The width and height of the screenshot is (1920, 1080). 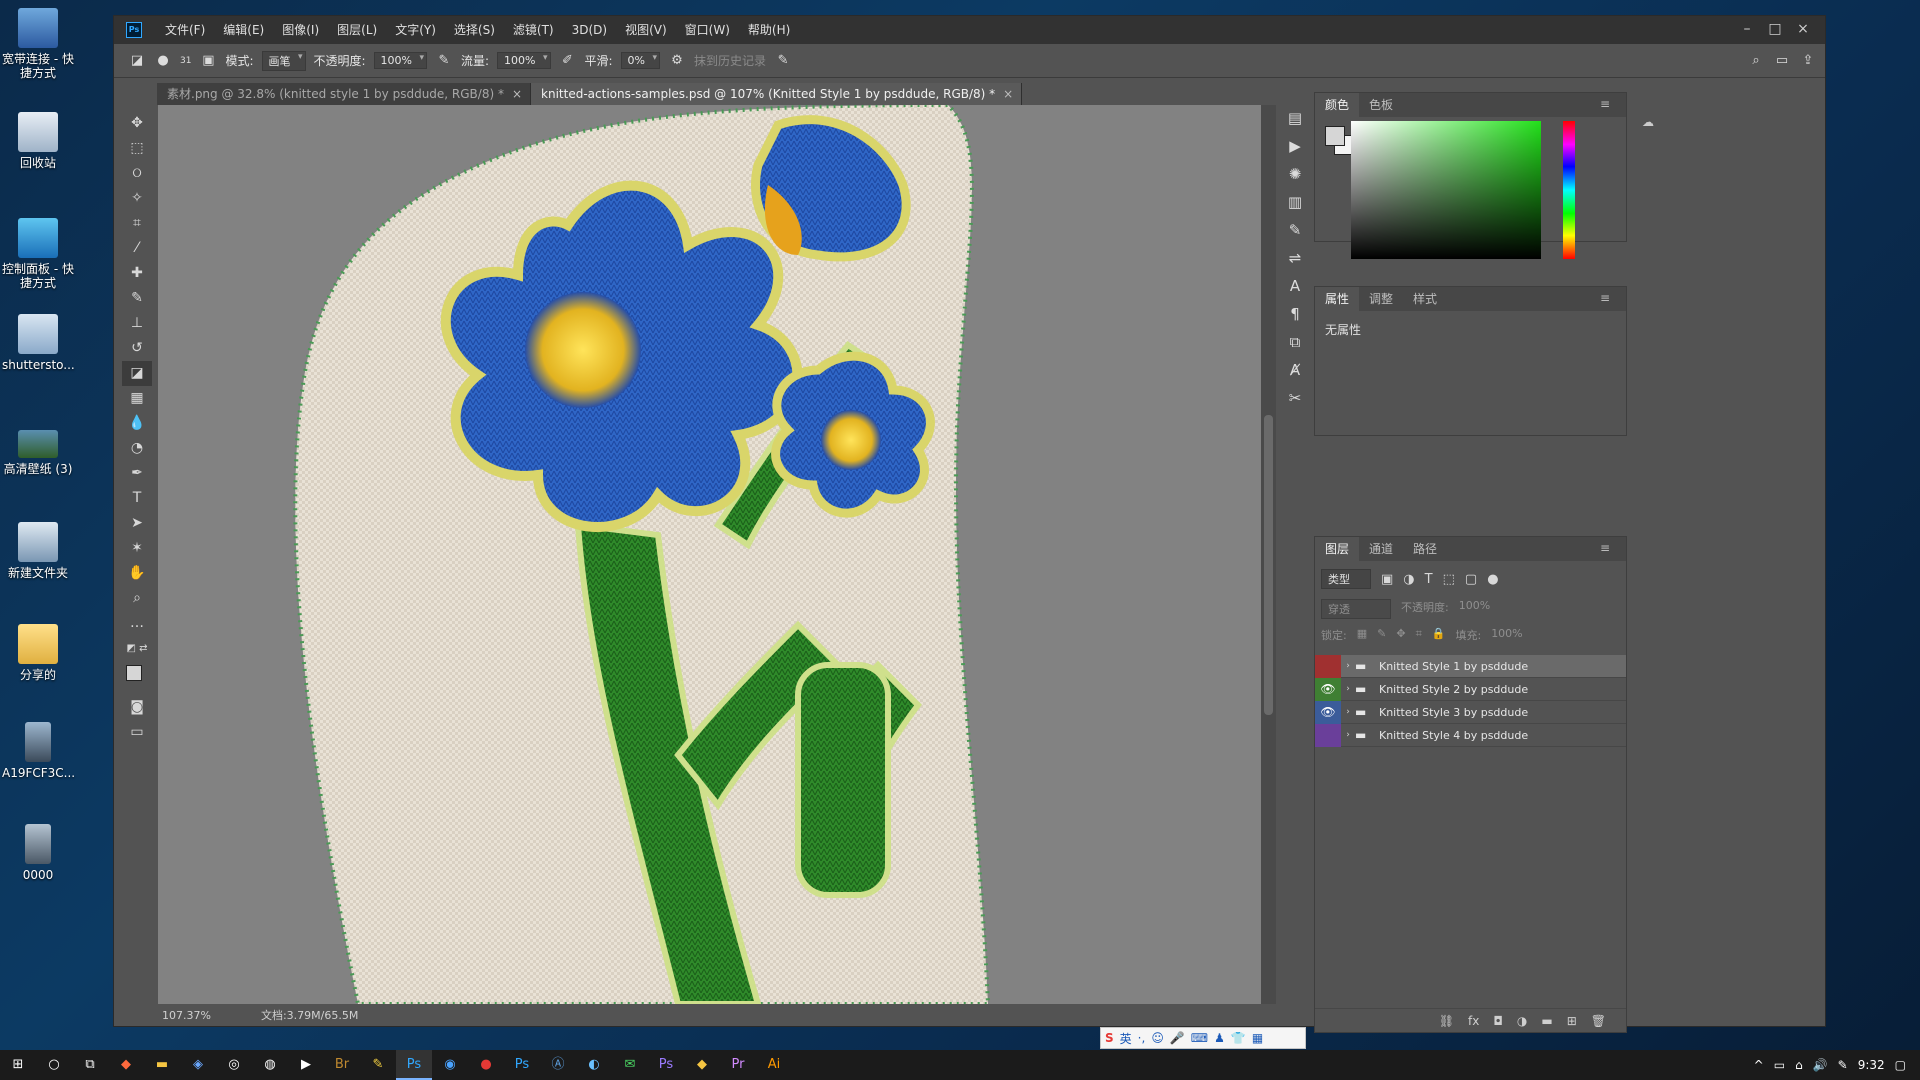 I want to click on file-explorer-icon: ▬, so click(x=162, y=1065).